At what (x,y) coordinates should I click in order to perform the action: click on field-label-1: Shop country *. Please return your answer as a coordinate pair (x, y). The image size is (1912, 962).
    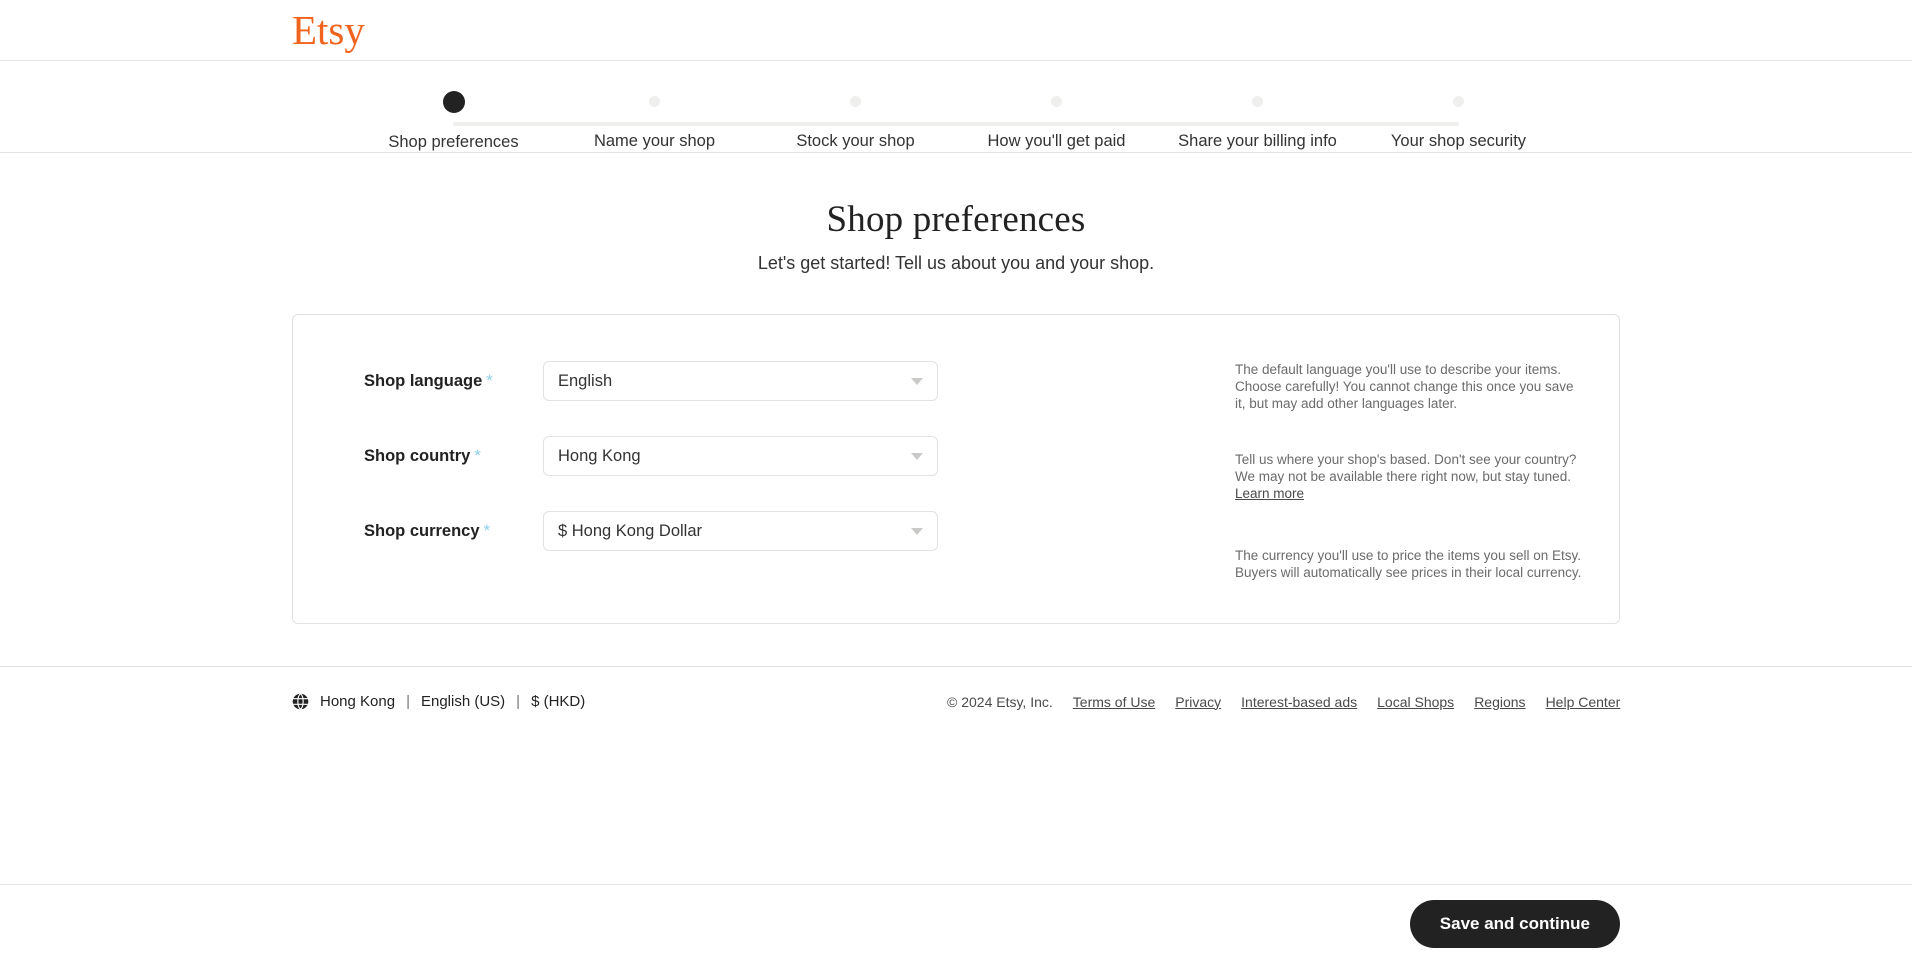
    Looking at the image, I should click on (435, 456).